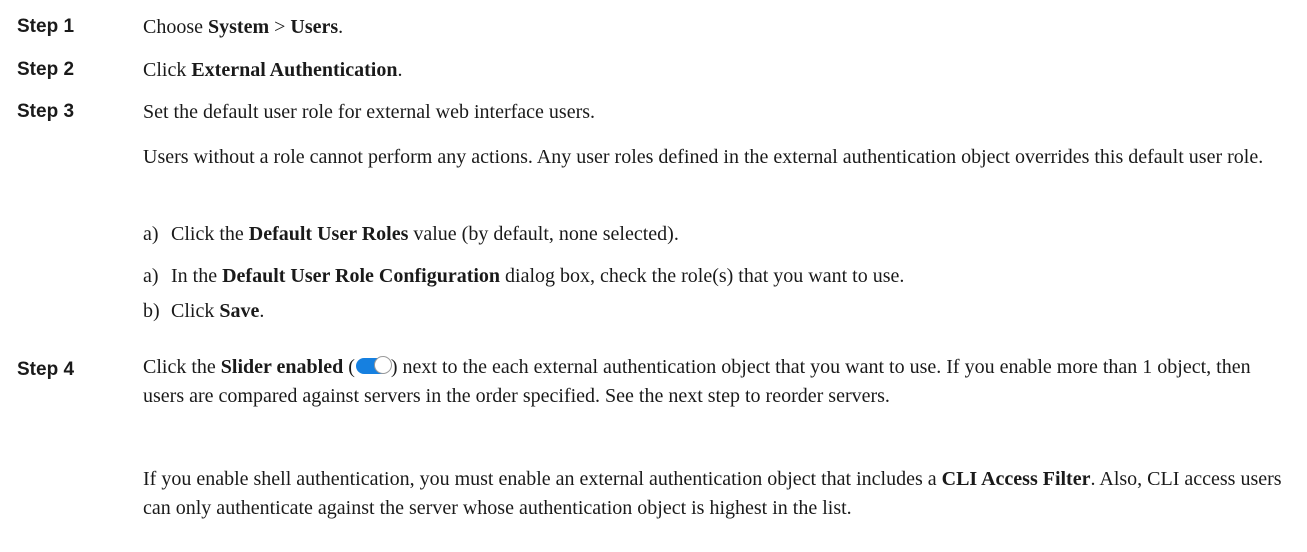  What do you see at coordinates (46, 69) in the screenshot?
I see `step-2-label: Step 2` at bounding box center [46, 69].